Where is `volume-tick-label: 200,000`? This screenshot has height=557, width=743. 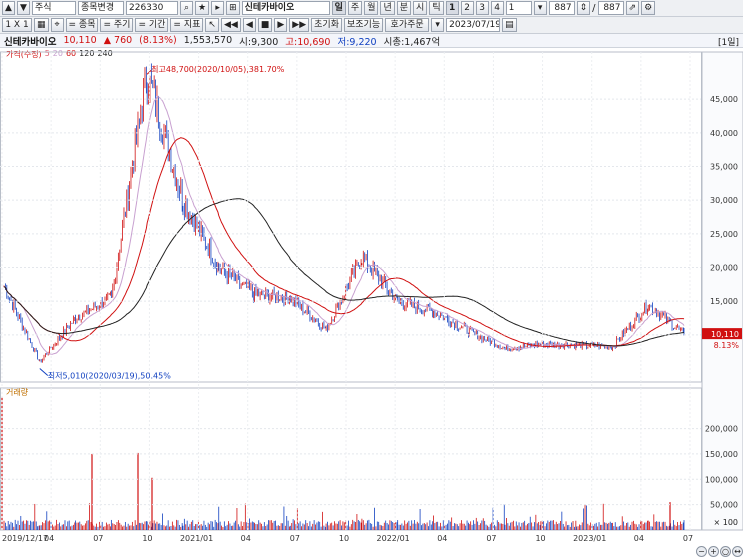 volume-tick-label: 200,000 is located at coordinates (721, 429).